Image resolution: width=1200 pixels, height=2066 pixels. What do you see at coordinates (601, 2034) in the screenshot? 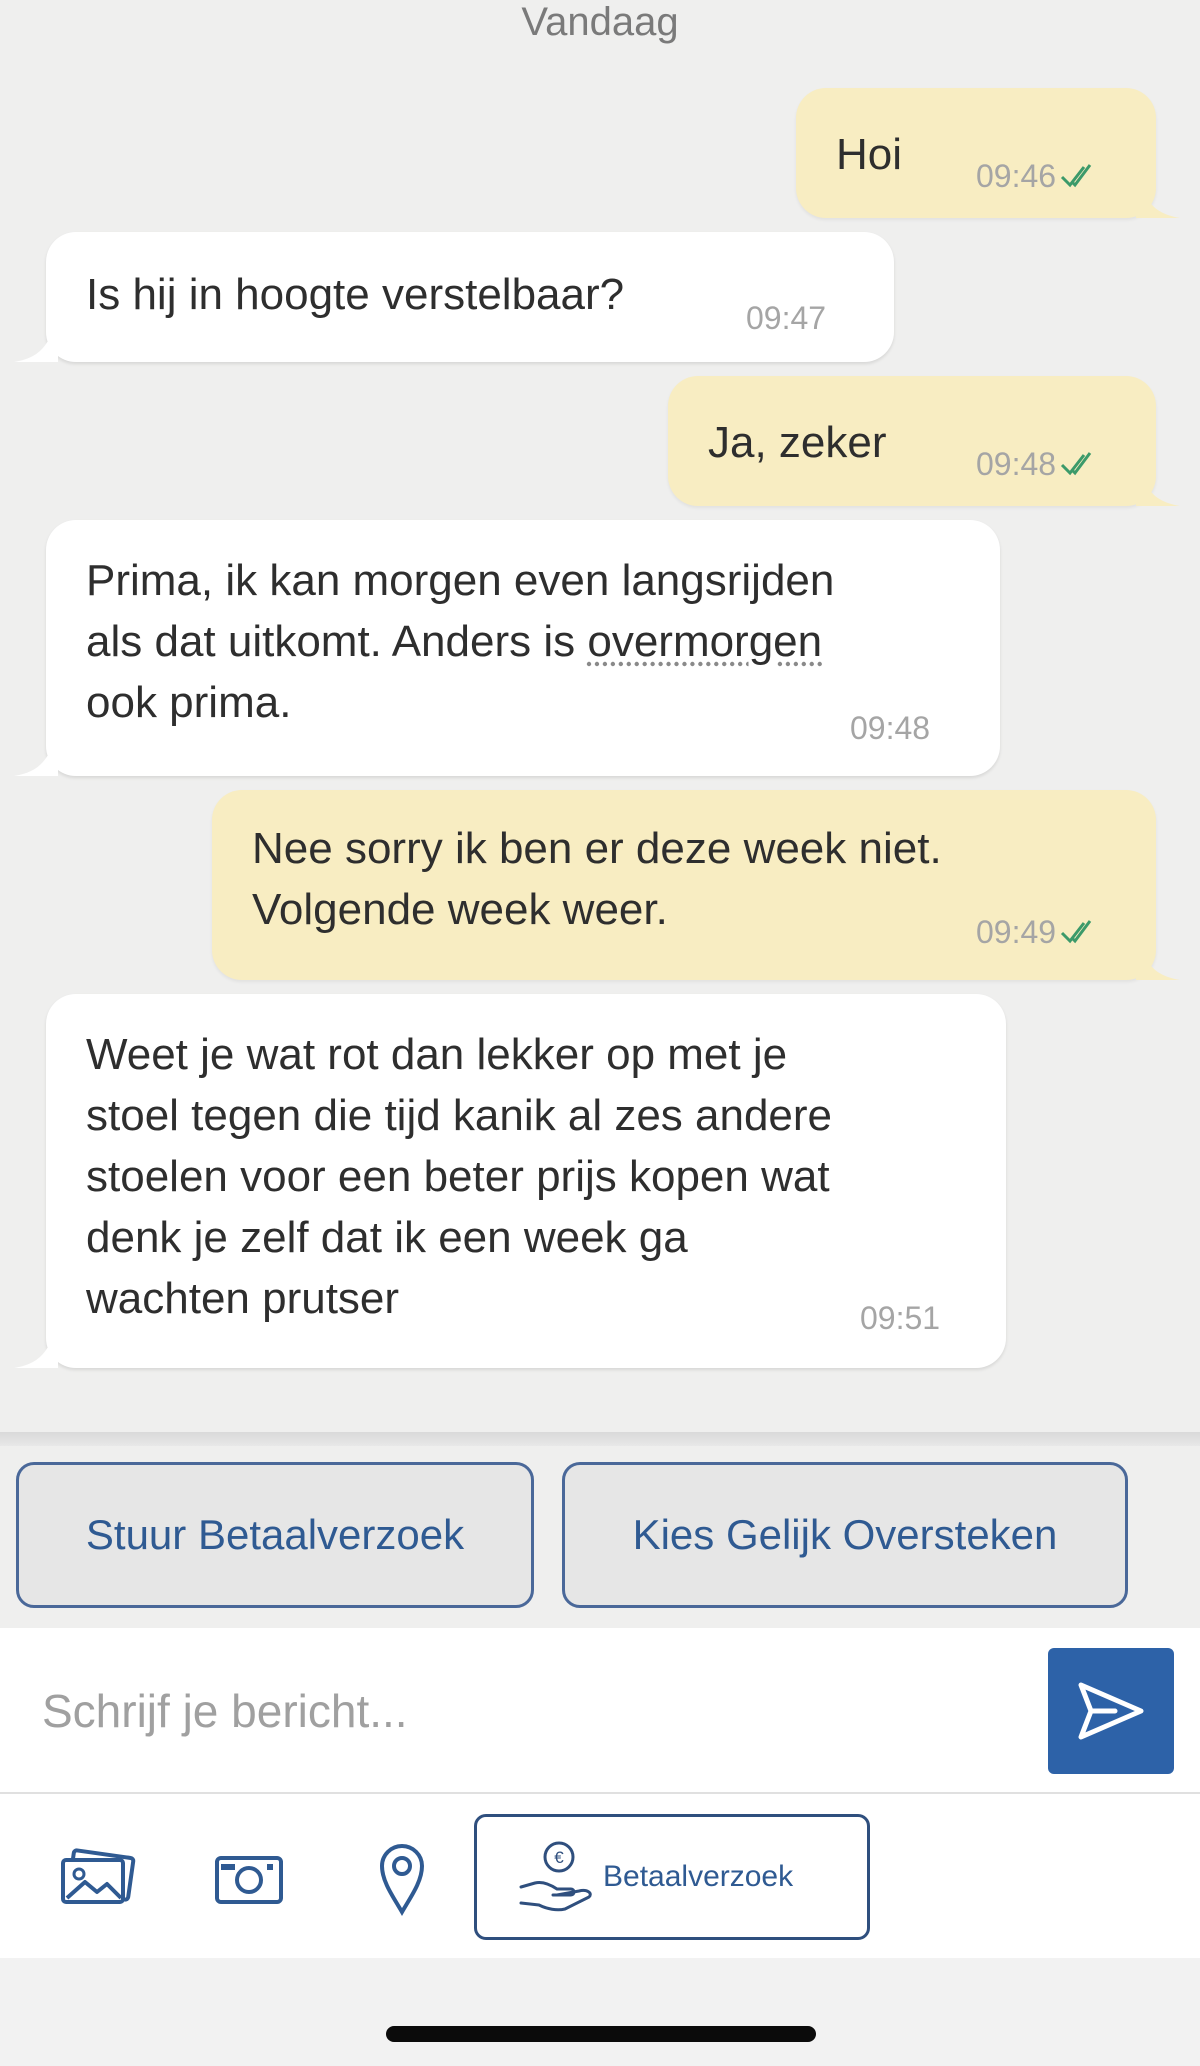
I see `home-indicator` at bounding box center [601, 2034].